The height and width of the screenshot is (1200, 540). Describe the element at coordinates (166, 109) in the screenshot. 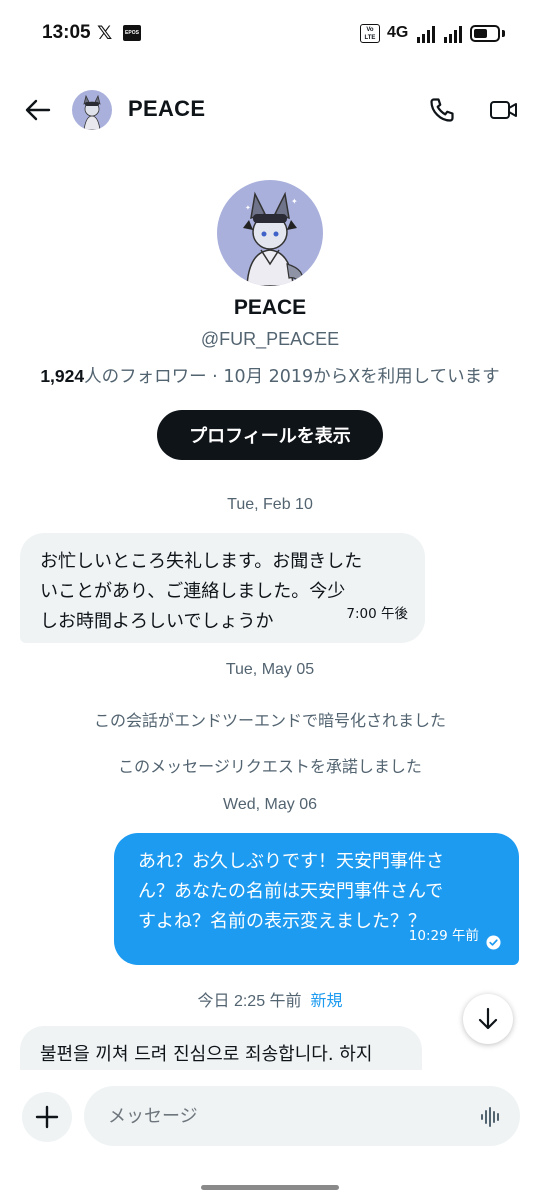

I see `header-title: PEACE` at that location.